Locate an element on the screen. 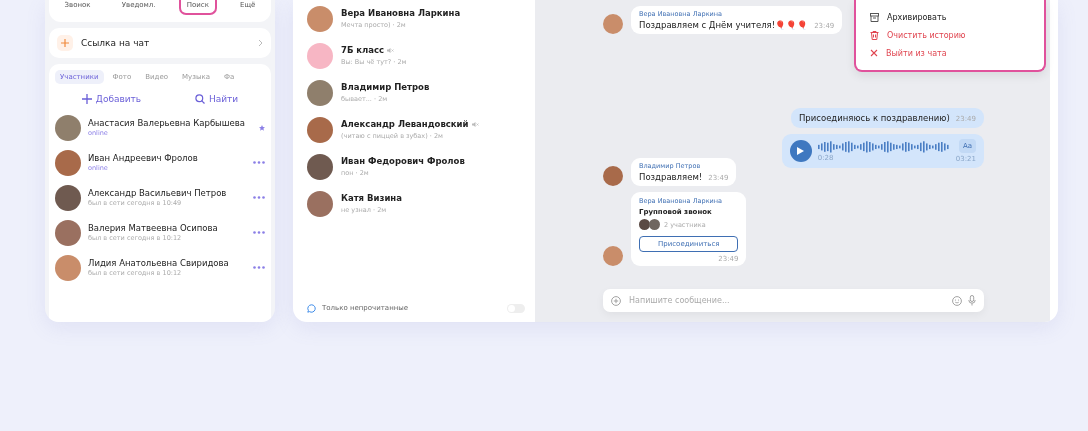 This screenshot has height=431, width=1088. chevron-right-icon is located at coordinates (260, 43).